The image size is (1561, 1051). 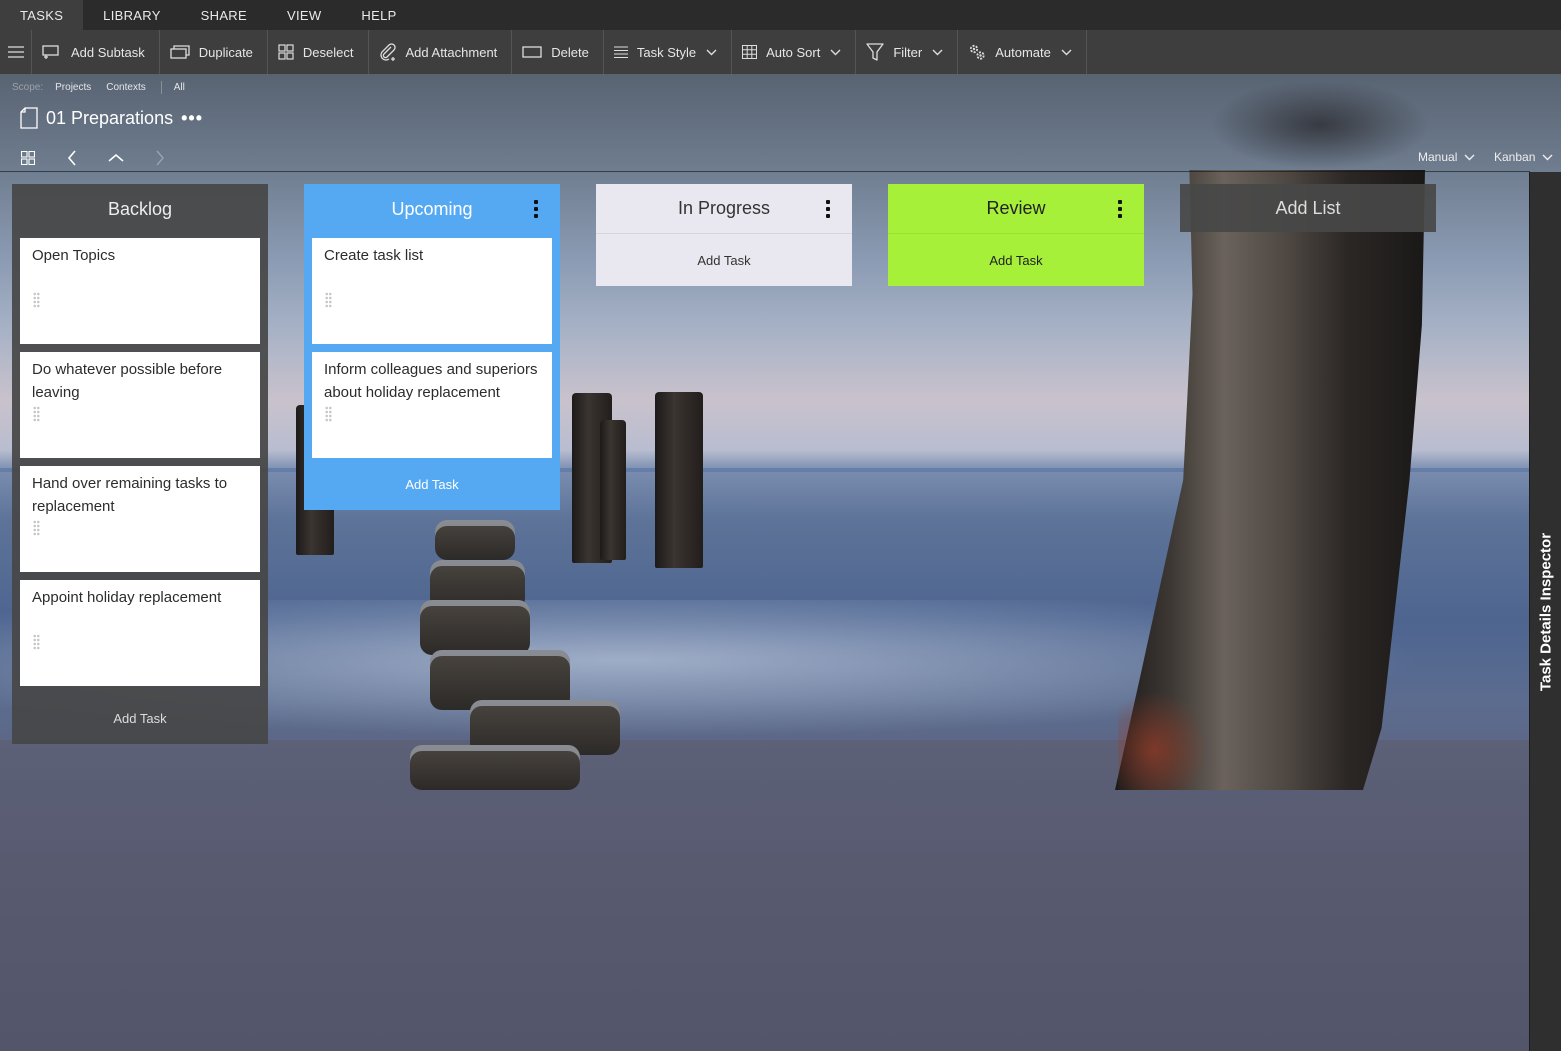 What do you see at coordinates (378, 15) in the screenshot?
I see `menu-tab-help: HELP` at bounding box center [378, 15].